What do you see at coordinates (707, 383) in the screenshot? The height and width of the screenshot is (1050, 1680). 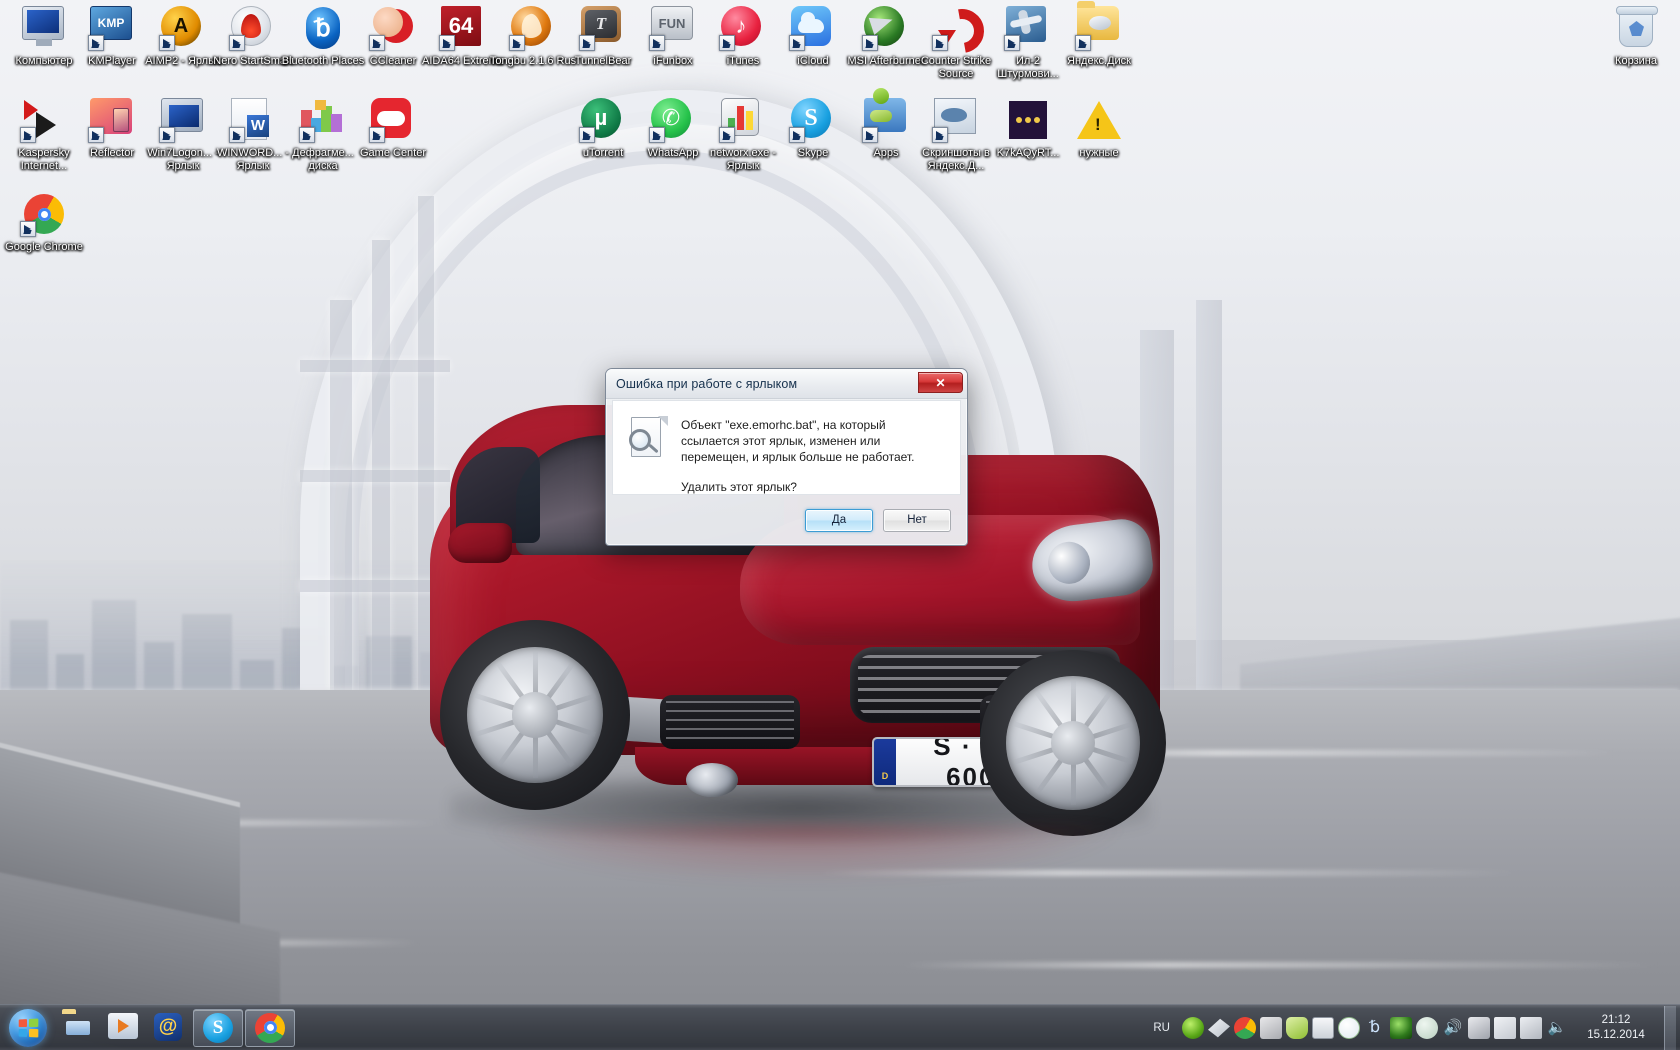 I see `dialog-title: Ошибка при работе с ярлыком` at bounding box center [707, 383].